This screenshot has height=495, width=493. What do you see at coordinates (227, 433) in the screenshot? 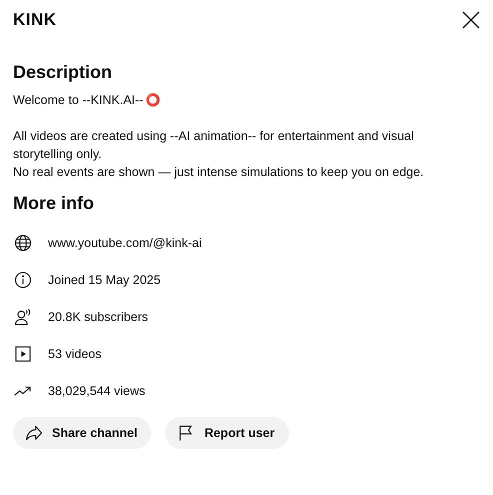
I see `report-button: Report user` at bounding box center [227, 433].